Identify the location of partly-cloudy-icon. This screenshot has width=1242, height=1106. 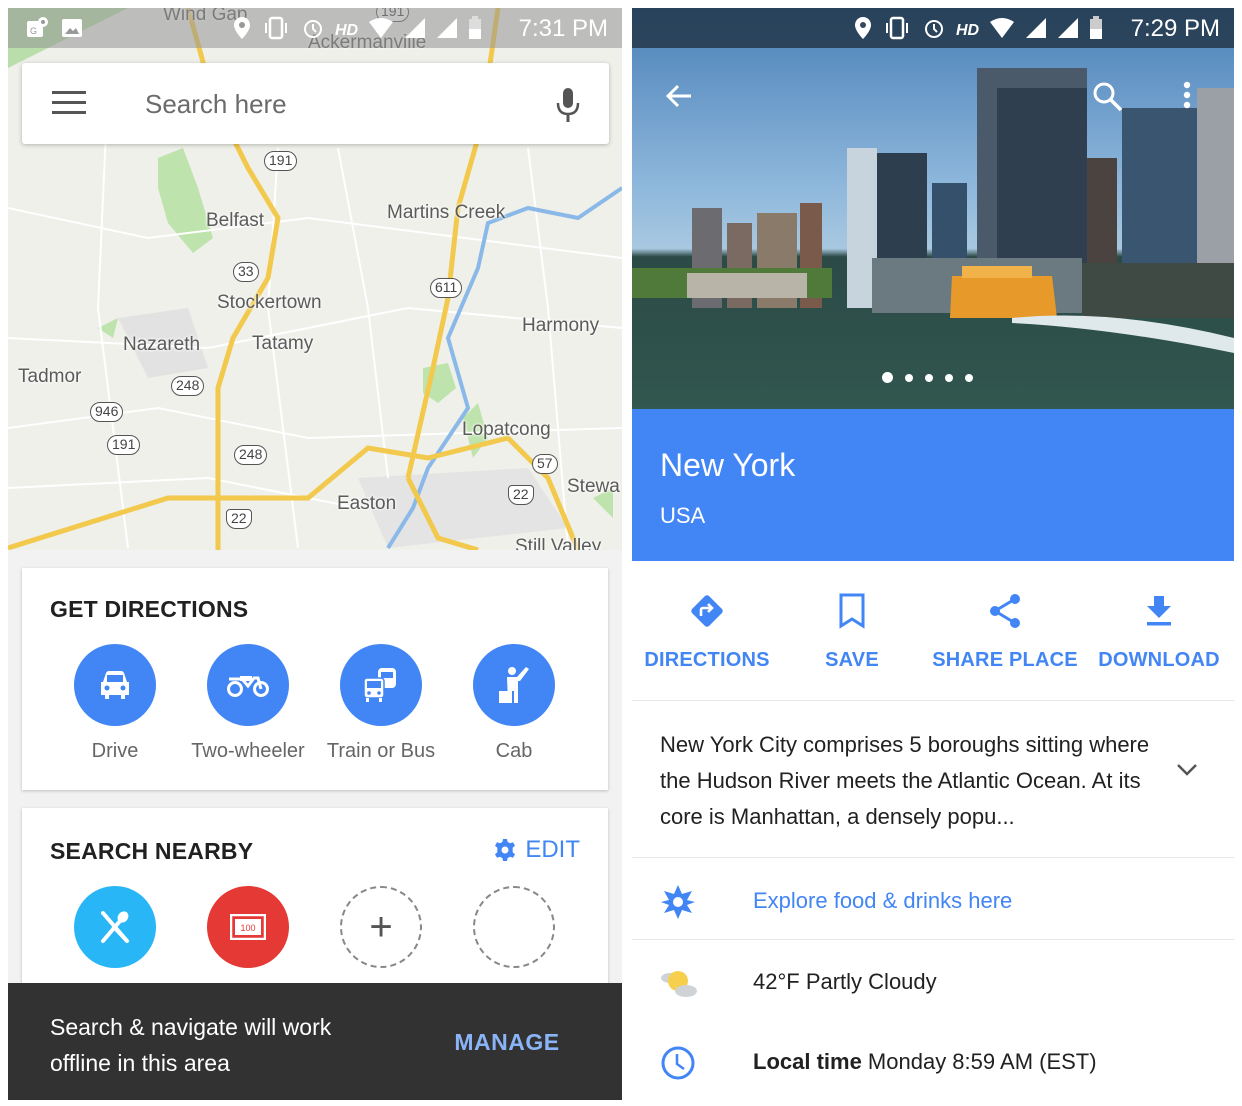
(679, 984).